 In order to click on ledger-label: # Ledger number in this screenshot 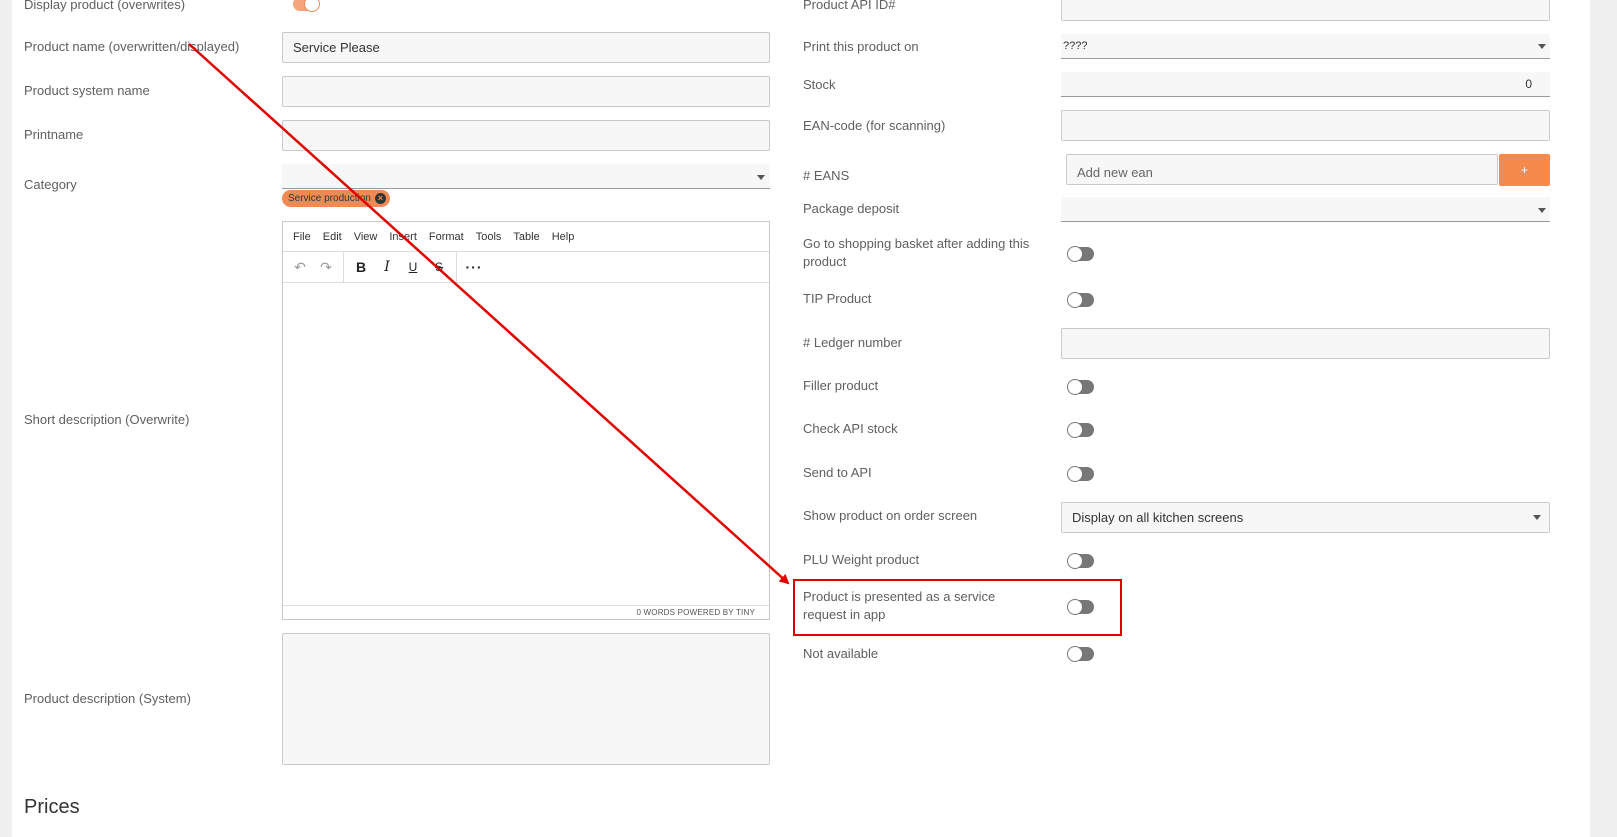, I will do `click(853, 342)`.